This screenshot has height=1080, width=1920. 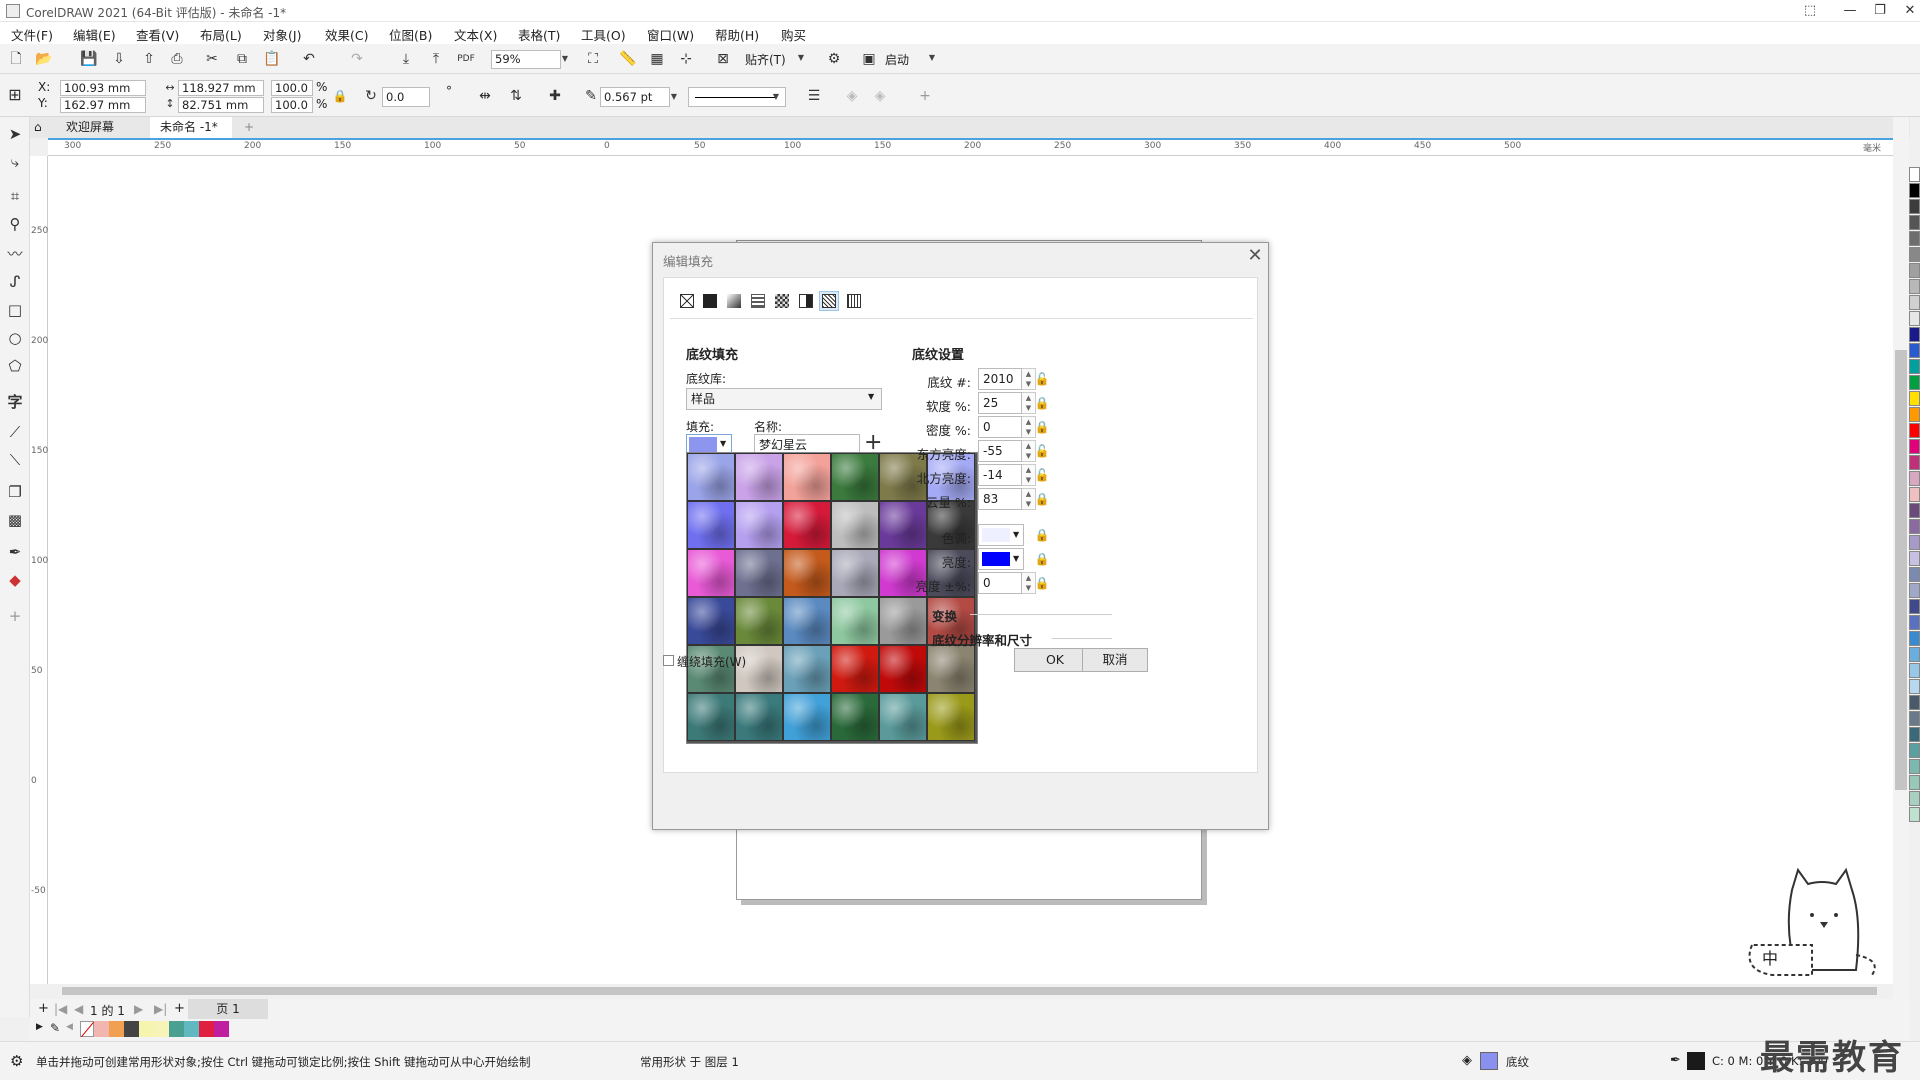 I want to click on full-screen-icon: ⛶, so click(x=593, y=59).